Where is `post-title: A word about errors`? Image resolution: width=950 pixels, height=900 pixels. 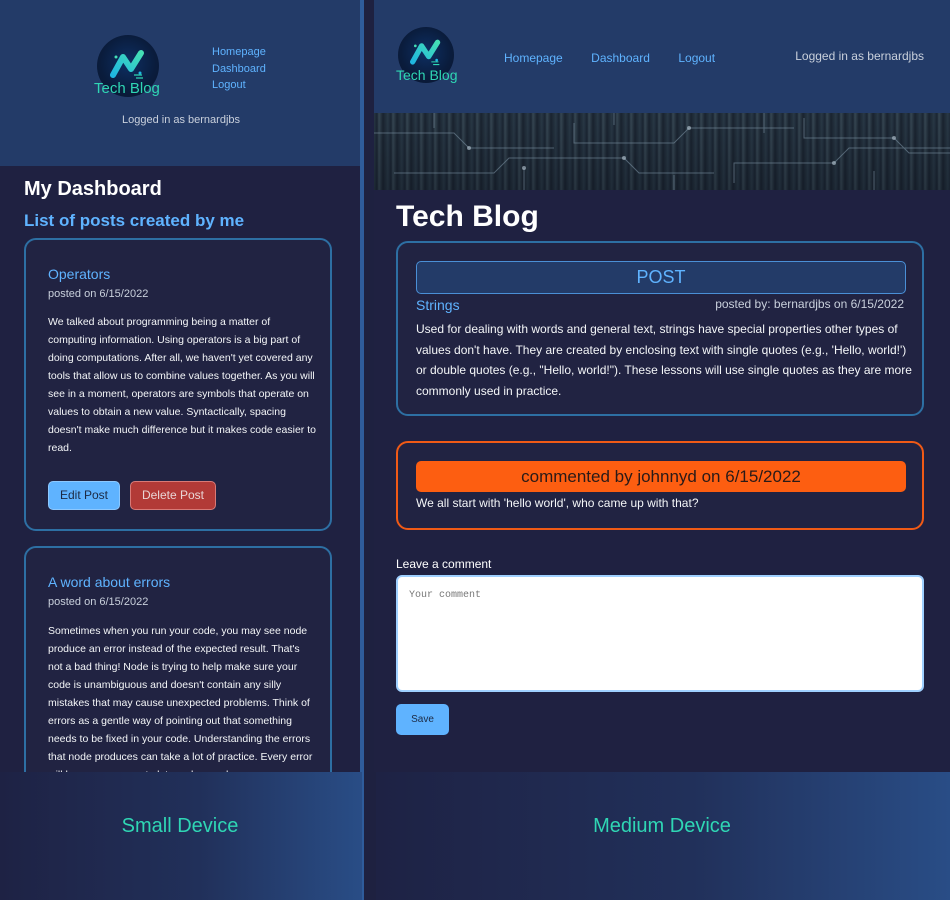 post-title: A word about errors is located at coordinates (109, 582).